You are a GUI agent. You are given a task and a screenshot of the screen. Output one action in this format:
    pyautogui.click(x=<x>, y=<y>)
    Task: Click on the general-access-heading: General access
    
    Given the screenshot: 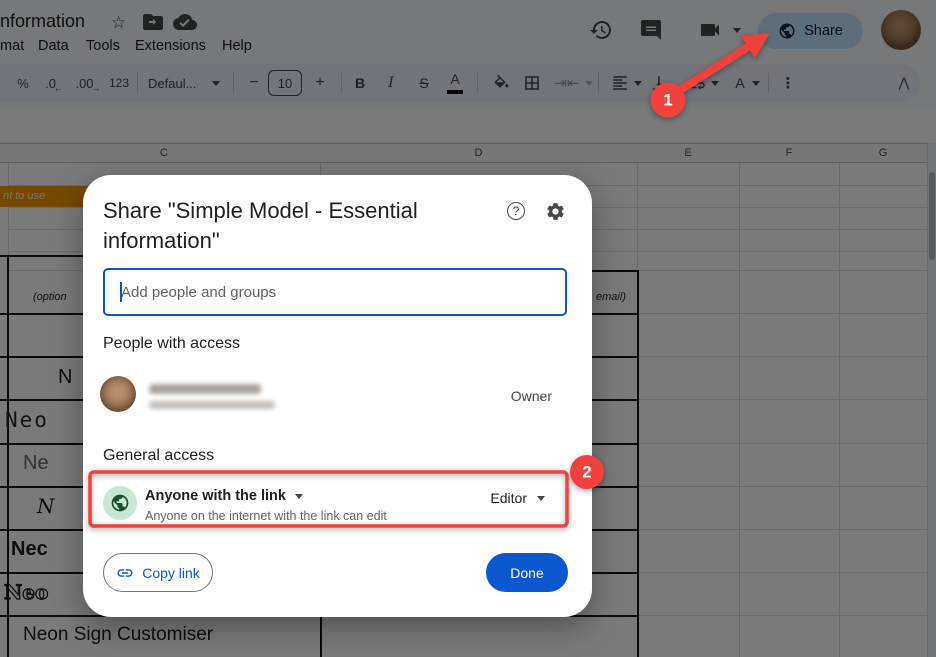 What is the action you would take?
    pyautogui.click(x=159, y=455)
    